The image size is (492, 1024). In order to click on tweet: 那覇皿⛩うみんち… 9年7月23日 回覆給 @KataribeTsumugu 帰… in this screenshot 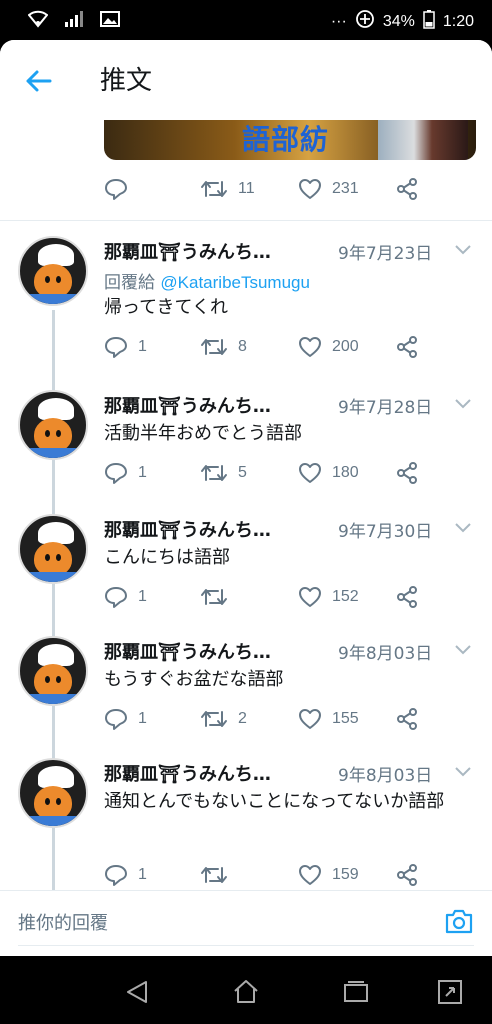, I will do `click(246, 301)`.